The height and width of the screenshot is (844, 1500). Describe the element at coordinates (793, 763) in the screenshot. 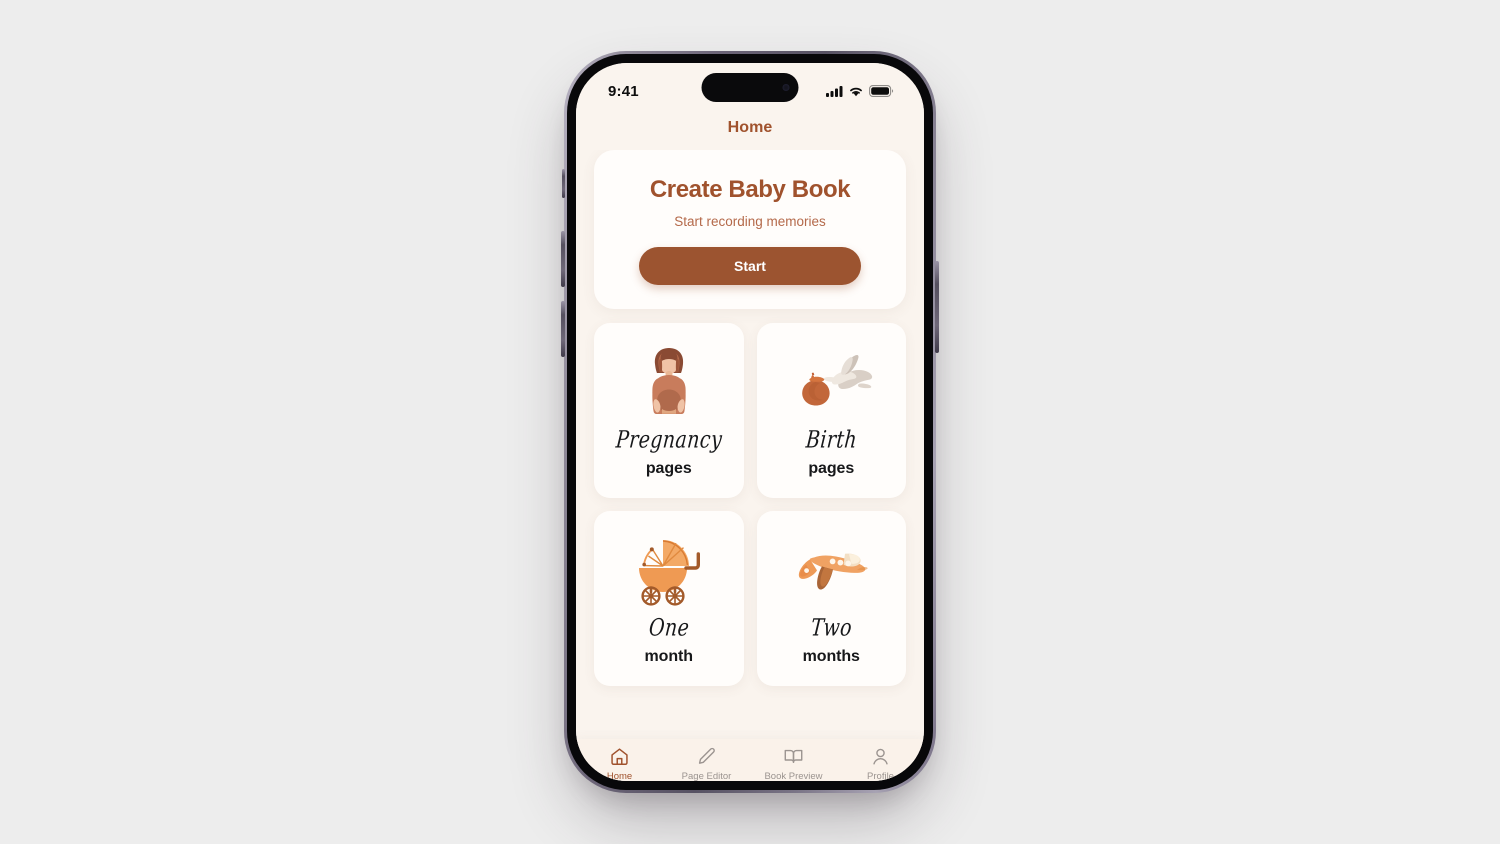

I see `tab-book-preview: Book Preview` at that location.